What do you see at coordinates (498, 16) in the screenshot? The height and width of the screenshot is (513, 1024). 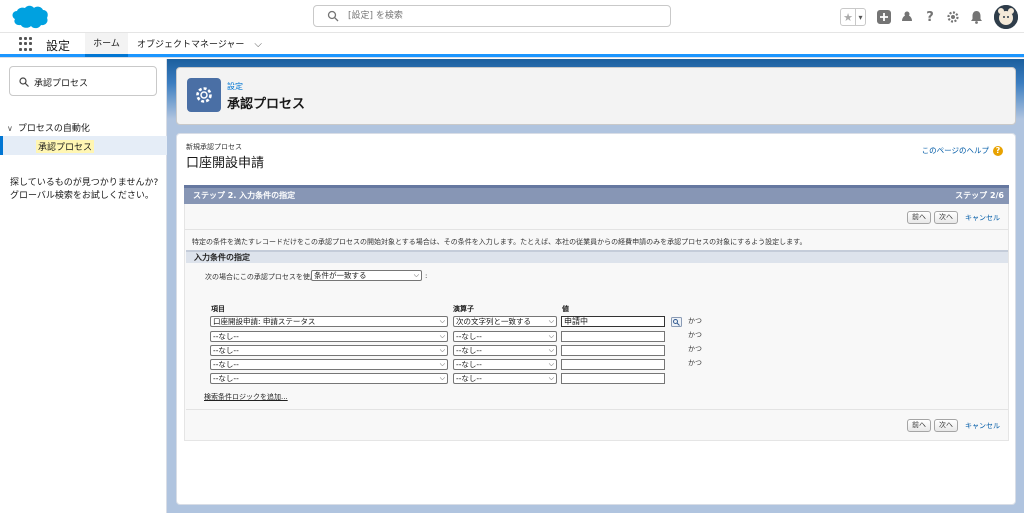 I see `global-search-input` at bounding box center [498, 16].